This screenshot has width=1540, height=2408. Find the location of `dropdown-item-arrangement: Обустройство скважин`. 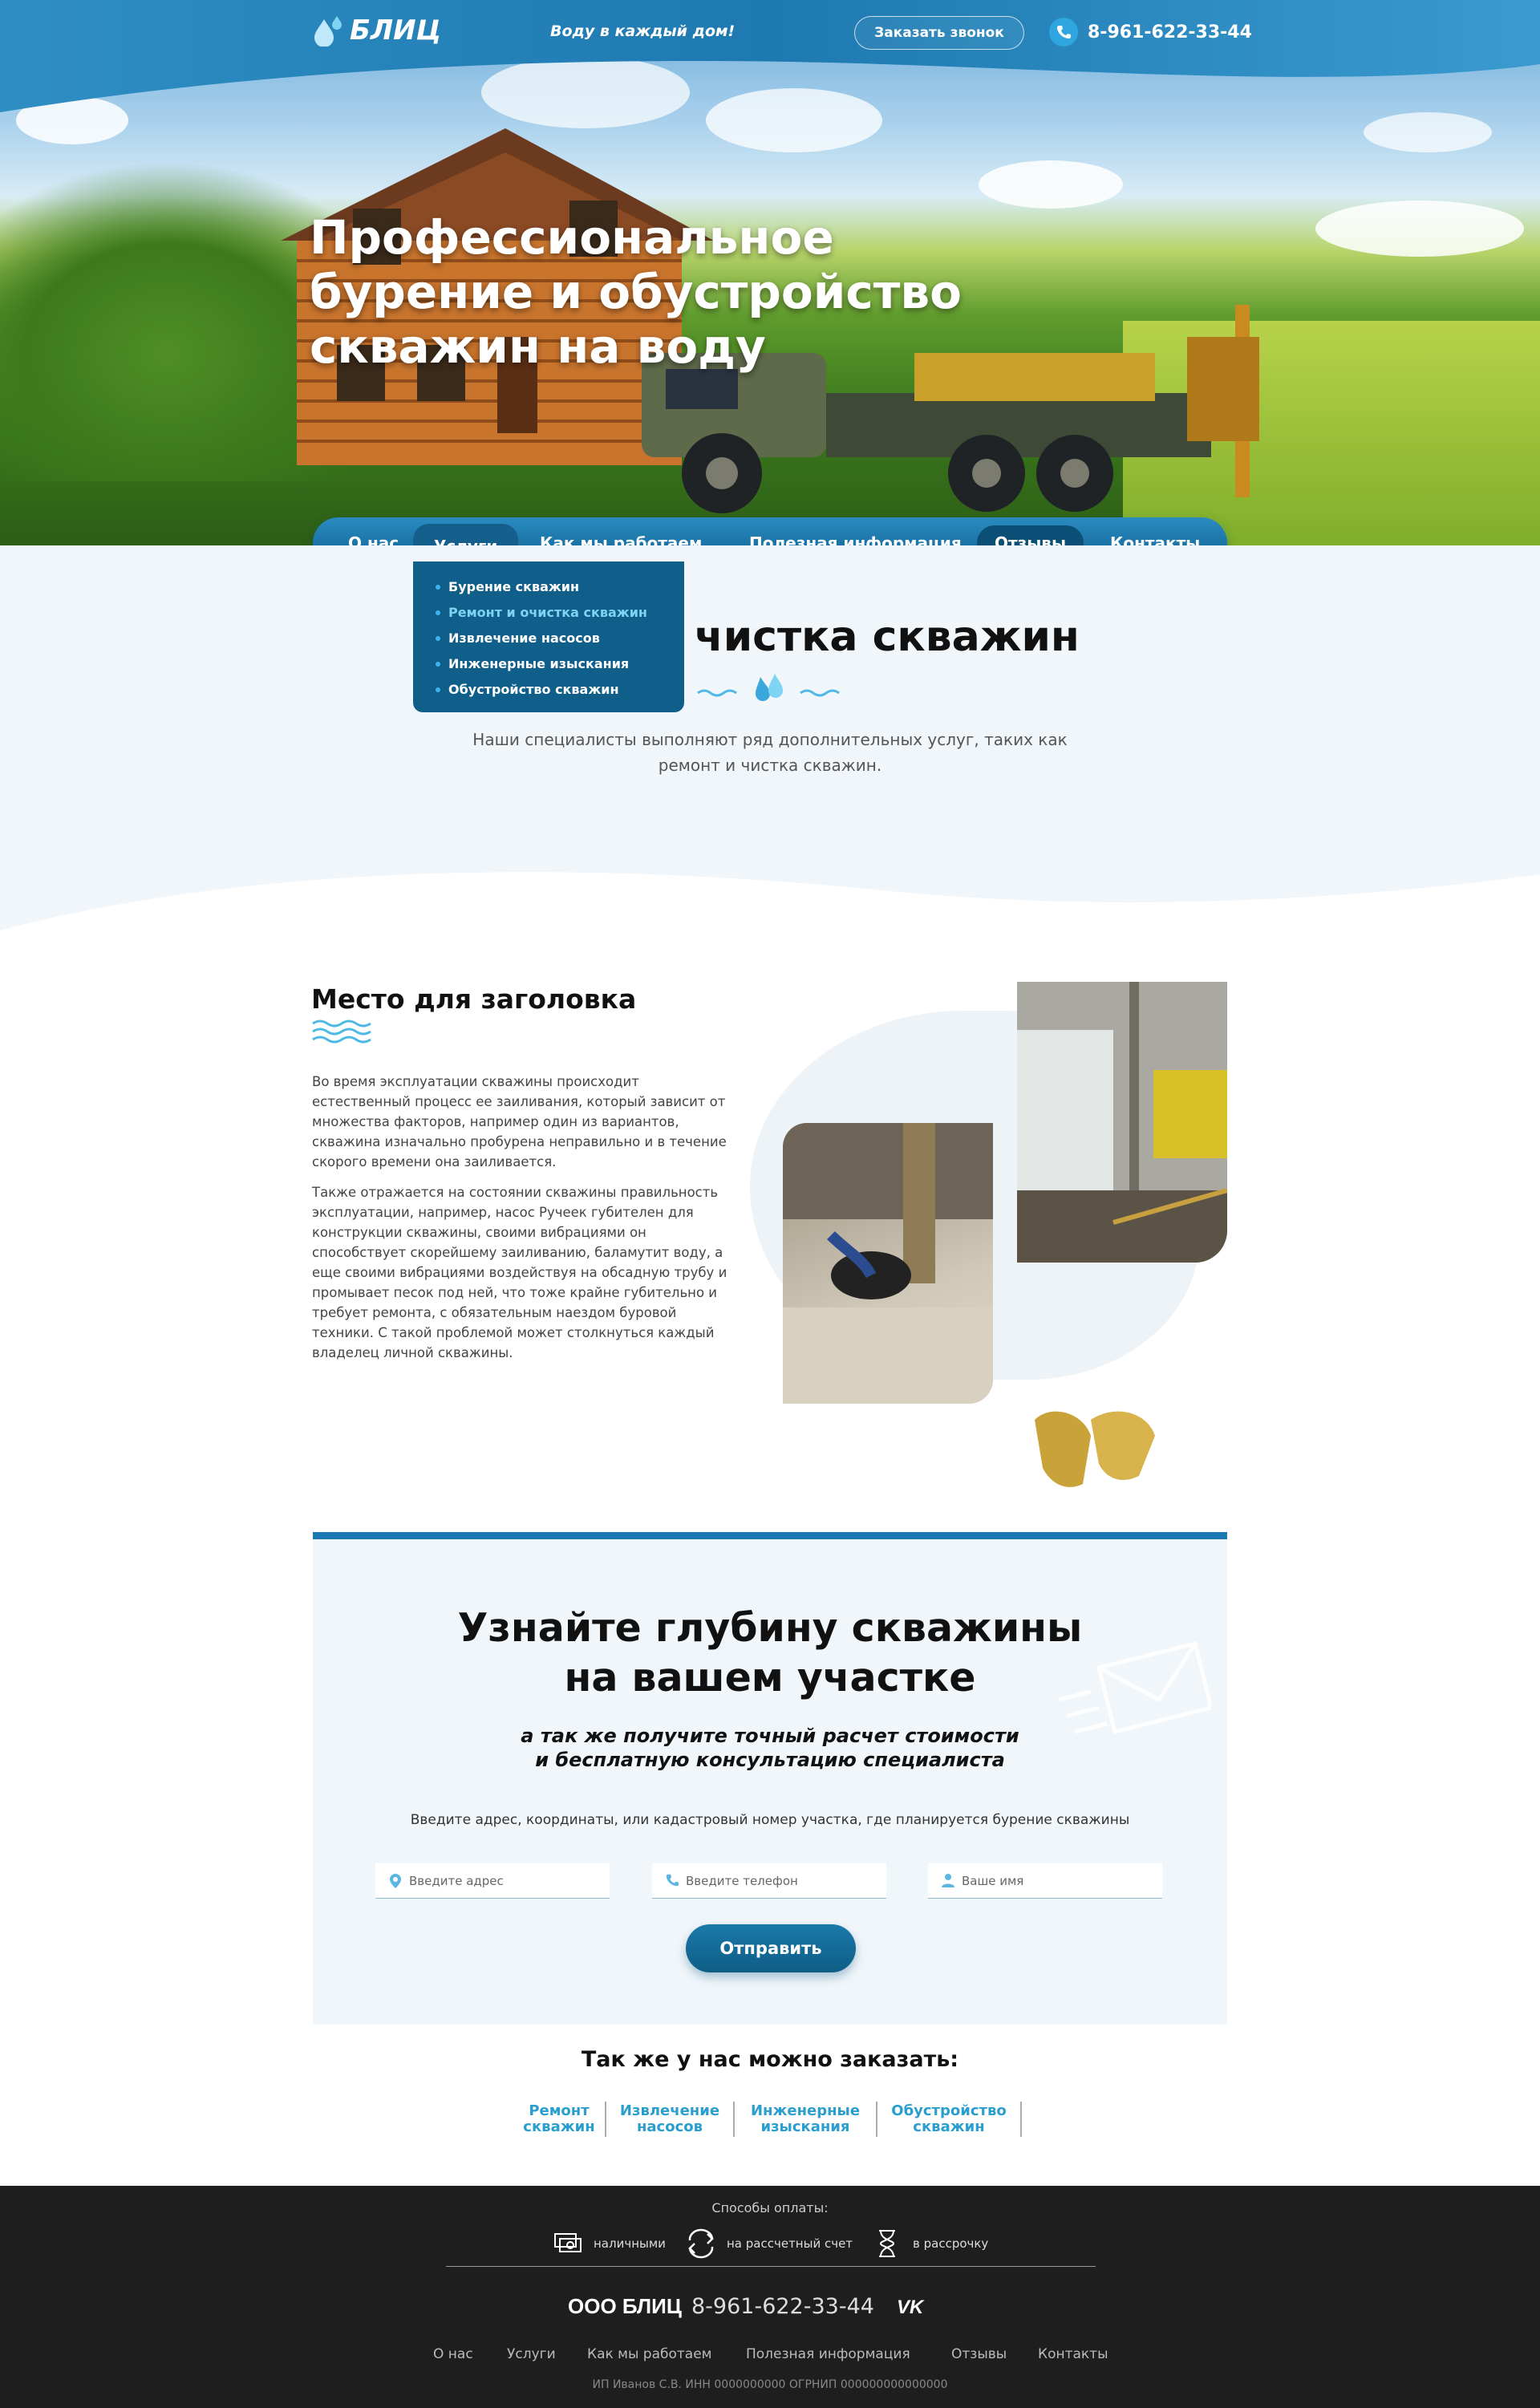

dropdown-item-arrangement: Обустройство скважин is located at coordinates (560, 689).